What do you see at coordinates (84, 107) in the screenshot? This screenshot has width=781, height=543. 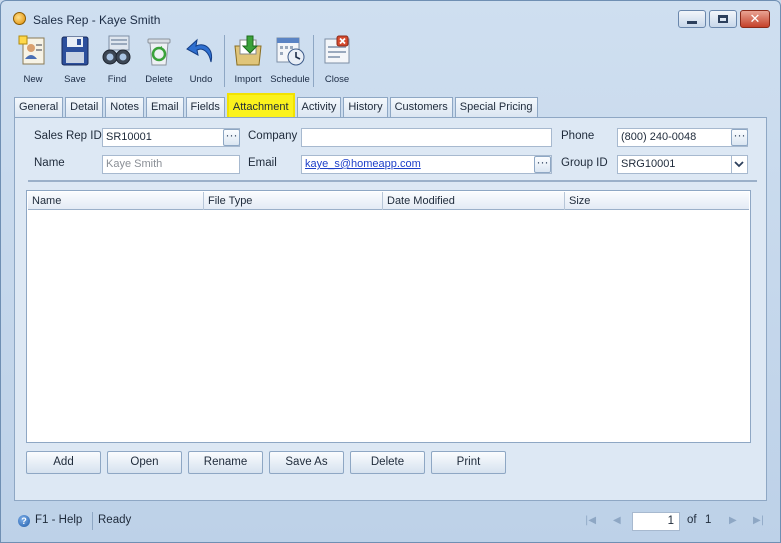 I see `tab-detail: Detail` at bounding box center [84, 107].